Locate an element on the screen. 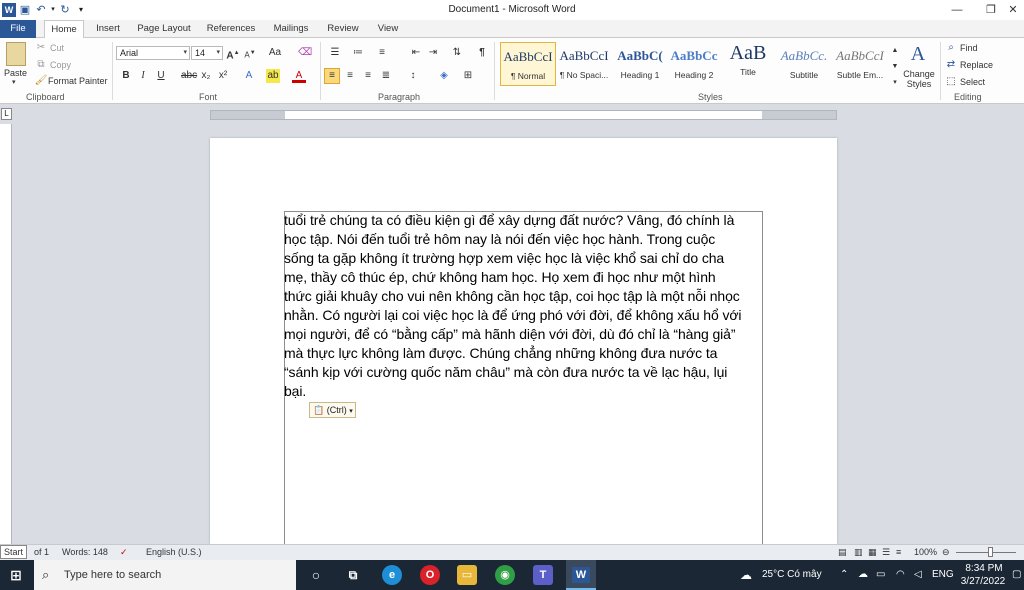  tab-mailings: Mailings is located at coordinates (291, 29).